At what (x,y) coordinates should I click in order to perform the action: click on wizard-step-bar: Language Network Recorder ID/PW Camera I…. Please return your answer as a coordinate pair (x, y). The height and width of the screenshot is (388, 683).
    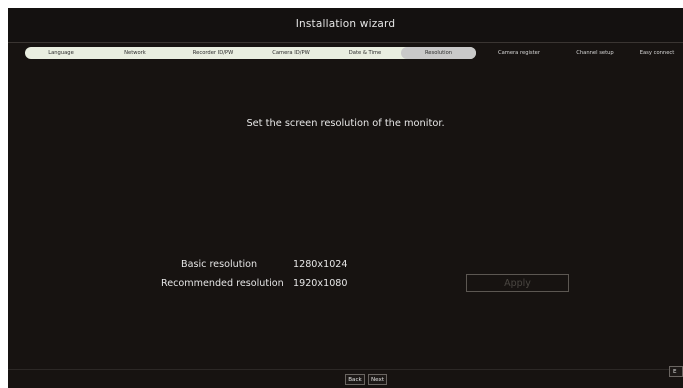
    Looking at the image, I should click on (354, 53).